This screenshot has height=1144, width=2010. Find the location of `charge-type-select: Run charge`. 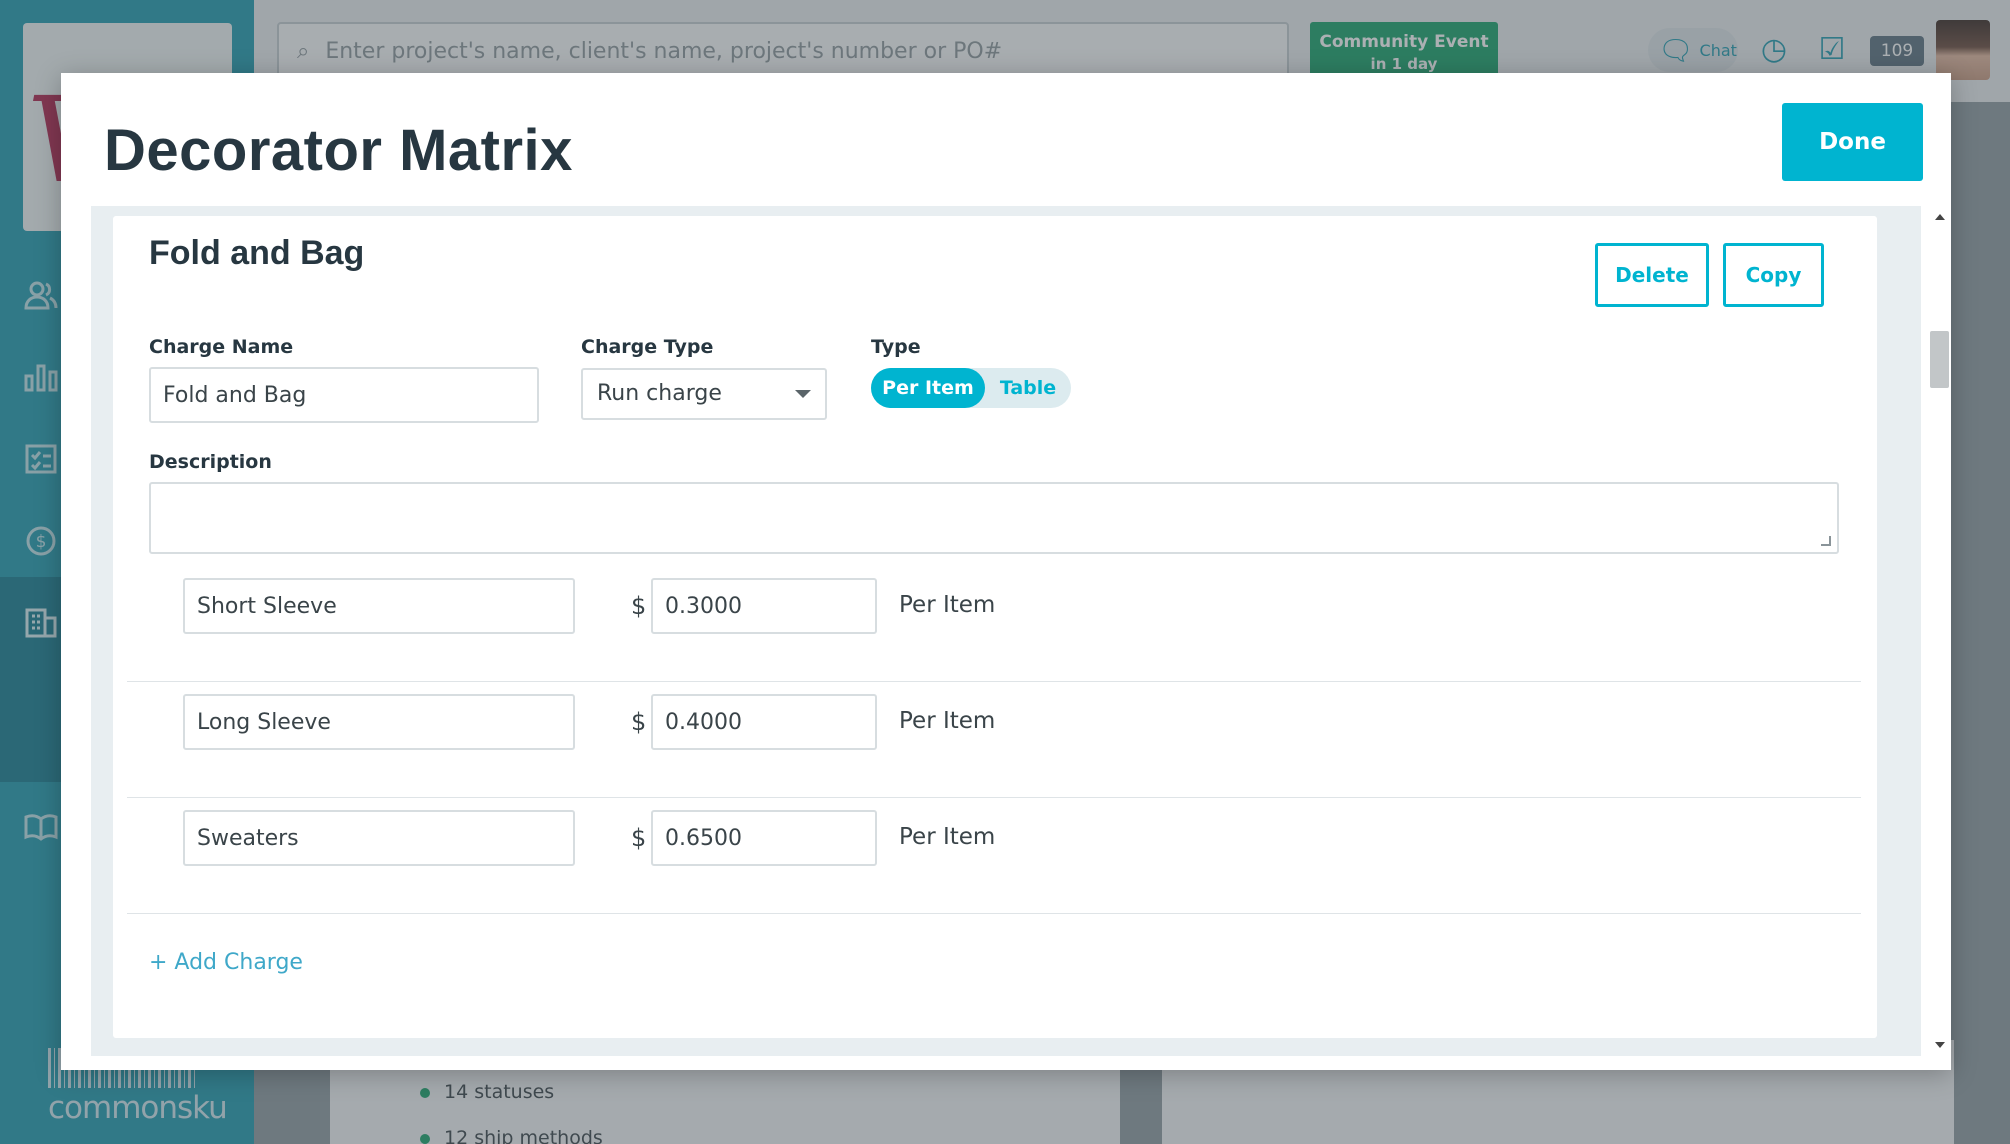

charge-type-select: Run charge is located at coordinates (704, 394).